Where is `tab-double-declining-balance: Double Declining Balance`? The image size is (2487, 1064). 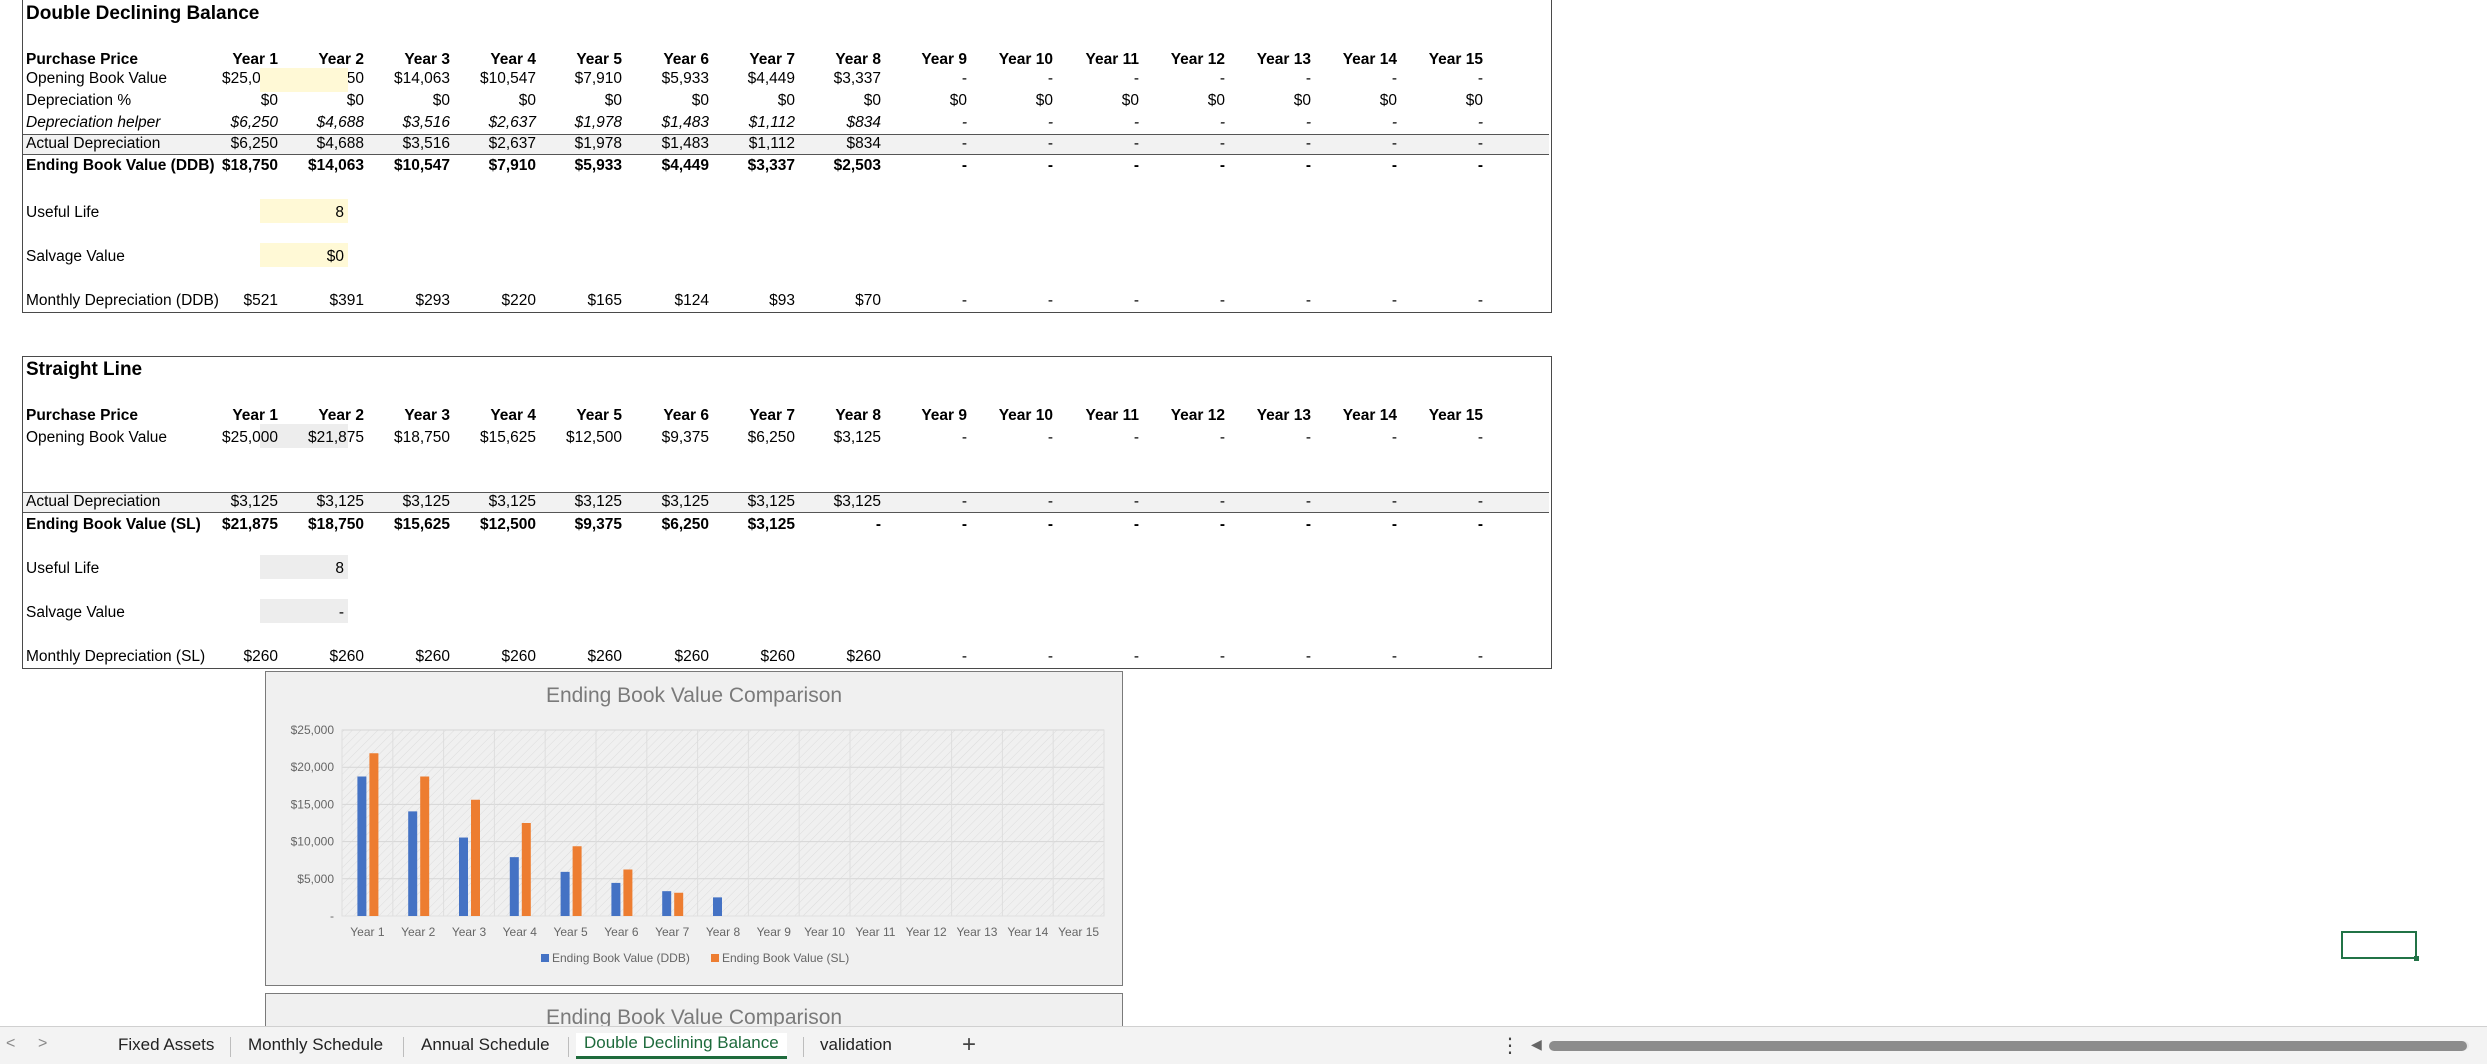 tab-double-declining-balance: Double Declining Balance is located at coordinates (681, 1046).